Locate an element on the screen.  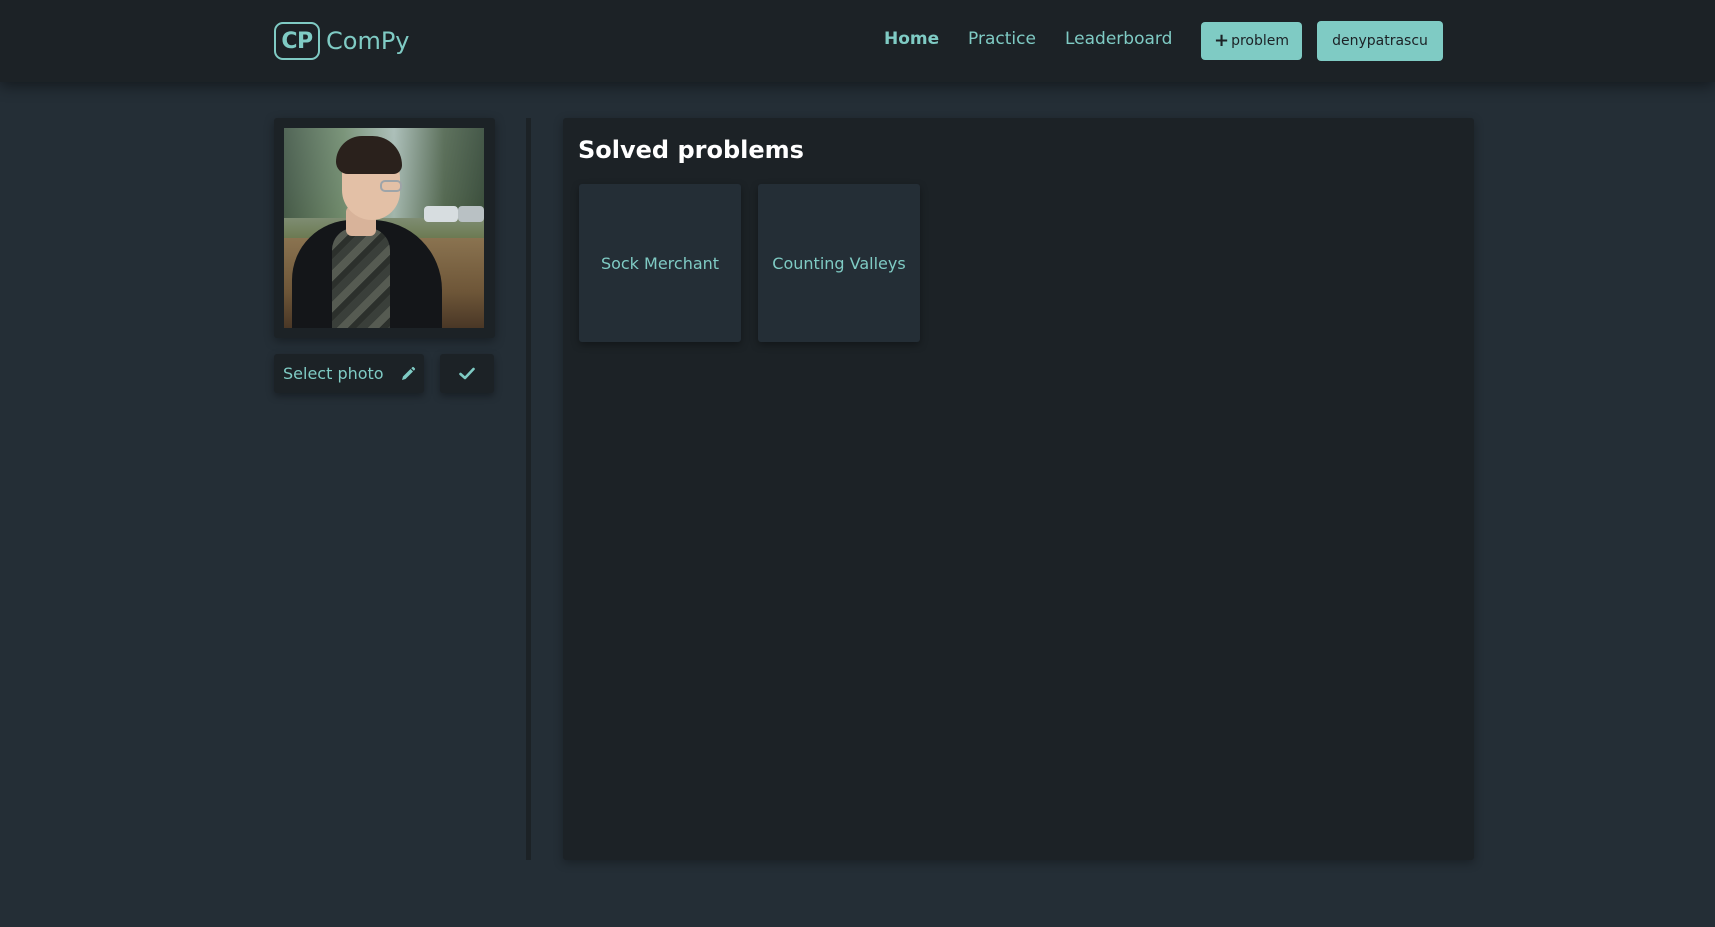
profile-photo-frame is located at coordinates (384, 228).